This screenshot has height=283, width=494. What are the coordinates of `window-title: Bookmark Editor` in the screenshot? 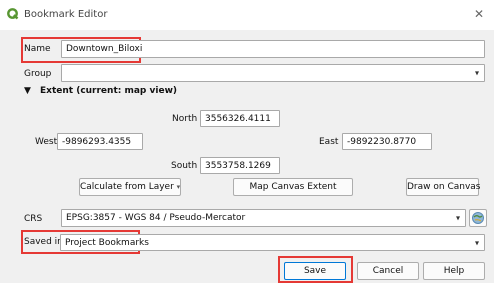 It's located at (66, 14).